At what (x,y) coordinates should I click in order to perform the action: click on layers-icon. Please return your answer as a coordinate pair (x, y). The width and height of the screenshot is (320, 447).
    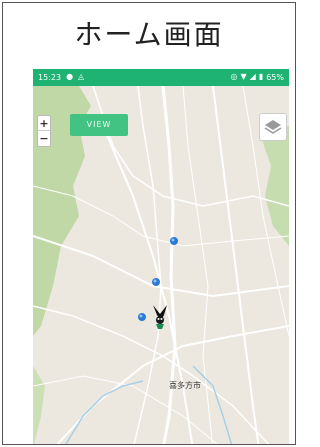
    Looking at the image, I should click on (273, 127).